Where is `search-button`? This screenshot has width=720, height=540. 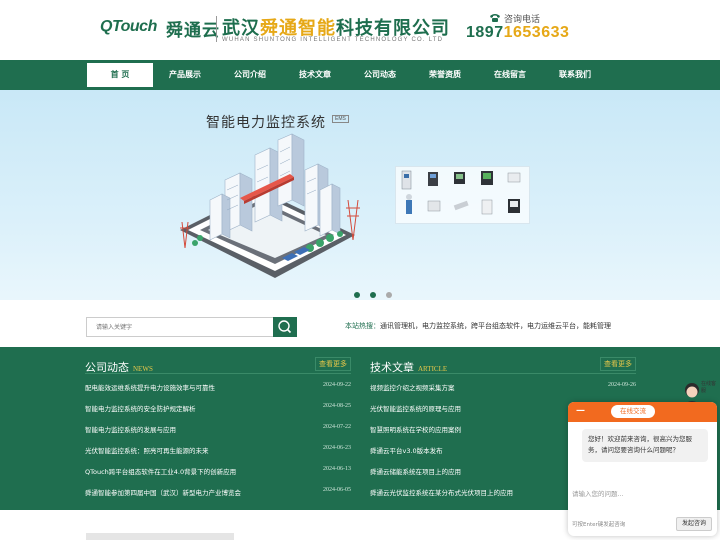
search-button is located at coordinates (285, 327).